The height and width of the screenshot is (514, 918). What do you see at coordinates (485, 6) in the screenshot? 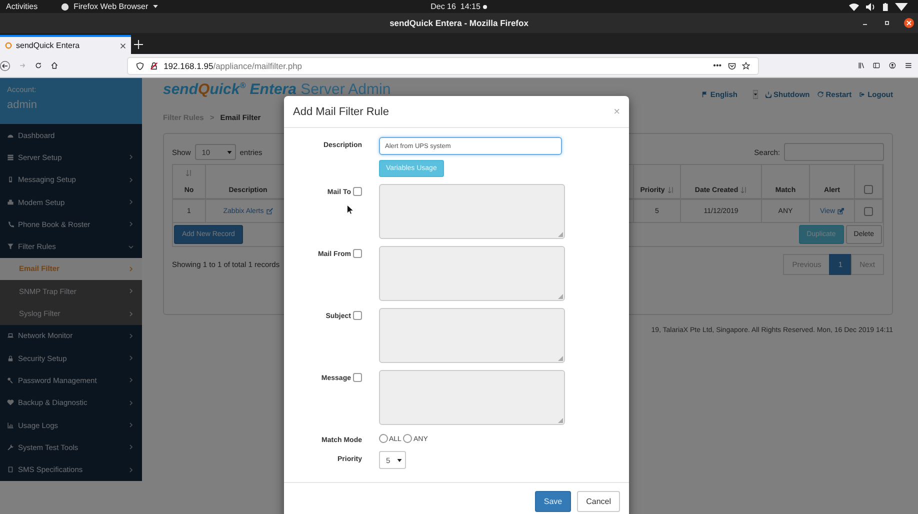
I see `notification-dot-icon` at bounding box center [485, 6].